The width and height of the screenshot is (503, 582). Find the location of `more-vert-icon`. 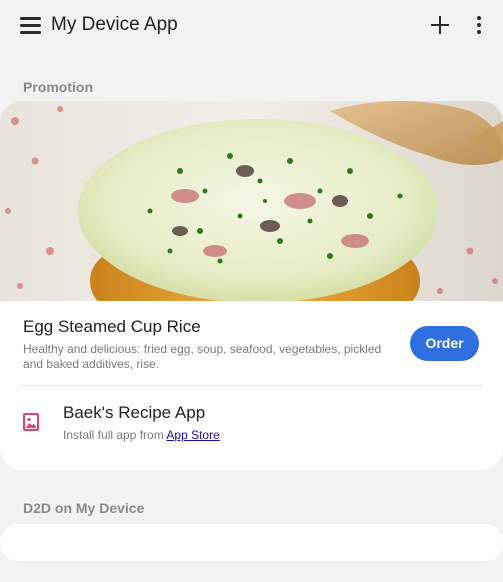

more-vert-icon is located at coordinates (479, 26).